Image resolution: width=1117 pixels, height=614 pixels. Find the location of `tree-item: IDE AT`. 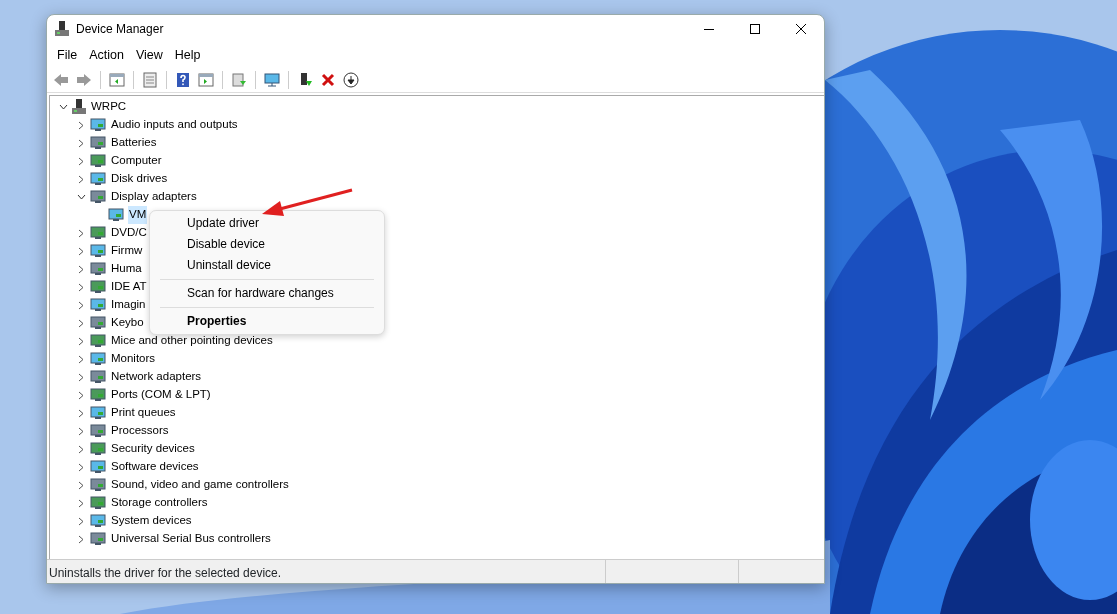

tree-item: IDE AT is located at coordinates (129, 287).